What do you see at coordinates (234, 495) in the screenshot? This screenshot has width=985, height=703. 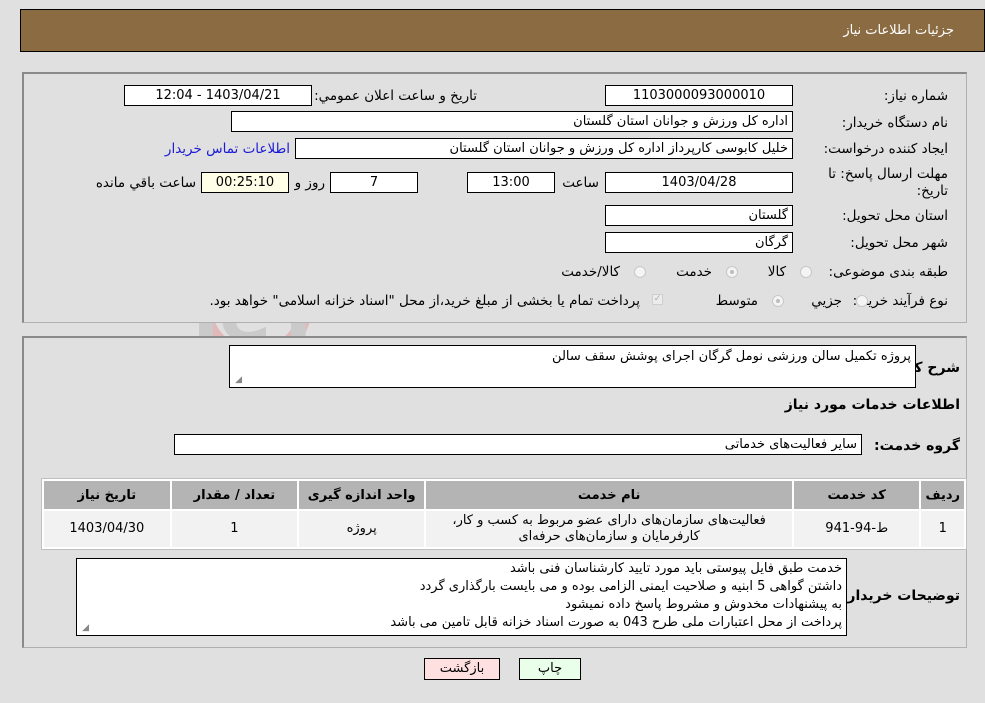 I see `col-quantity: تعداد / مقدار` at bounding box center [234, 495].